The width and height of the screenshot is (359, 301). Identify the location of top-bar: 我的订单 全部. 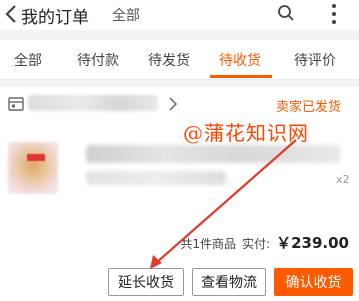
(179, 15).